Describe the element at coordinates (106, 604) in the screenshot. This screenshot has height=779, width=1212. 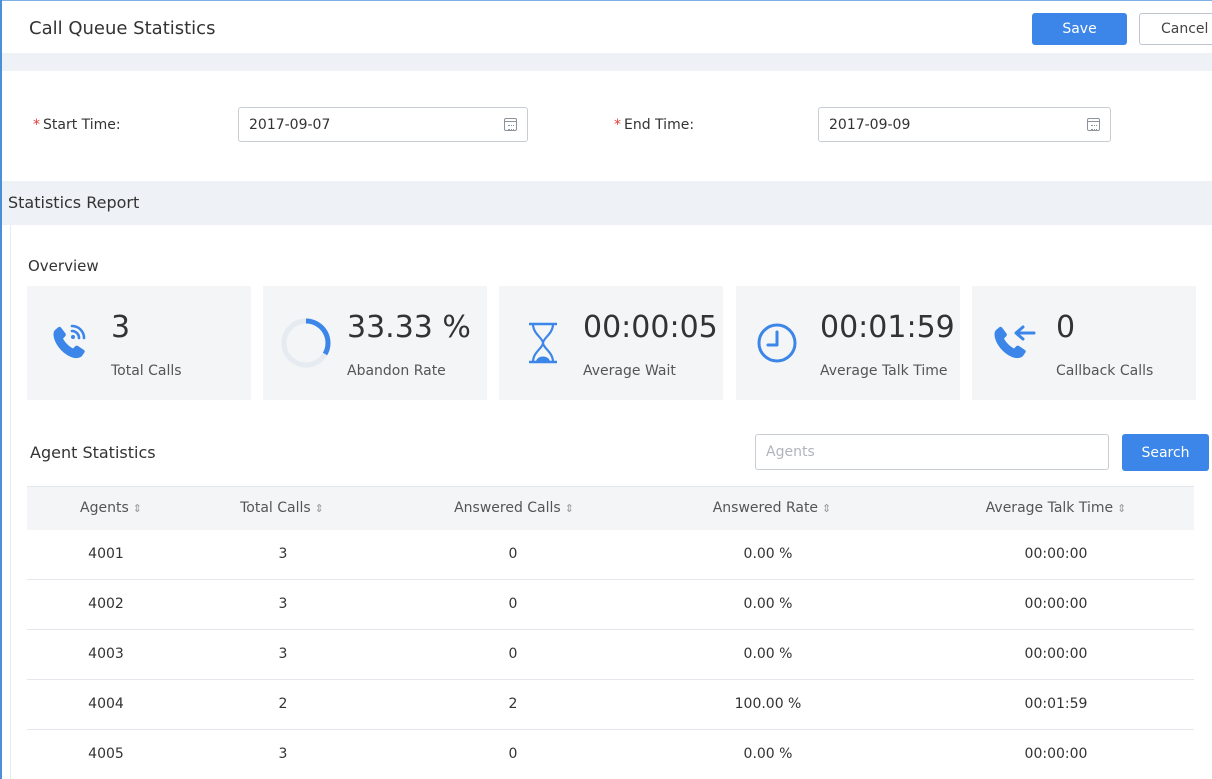
I see `cell-agent: 4002` at that location.